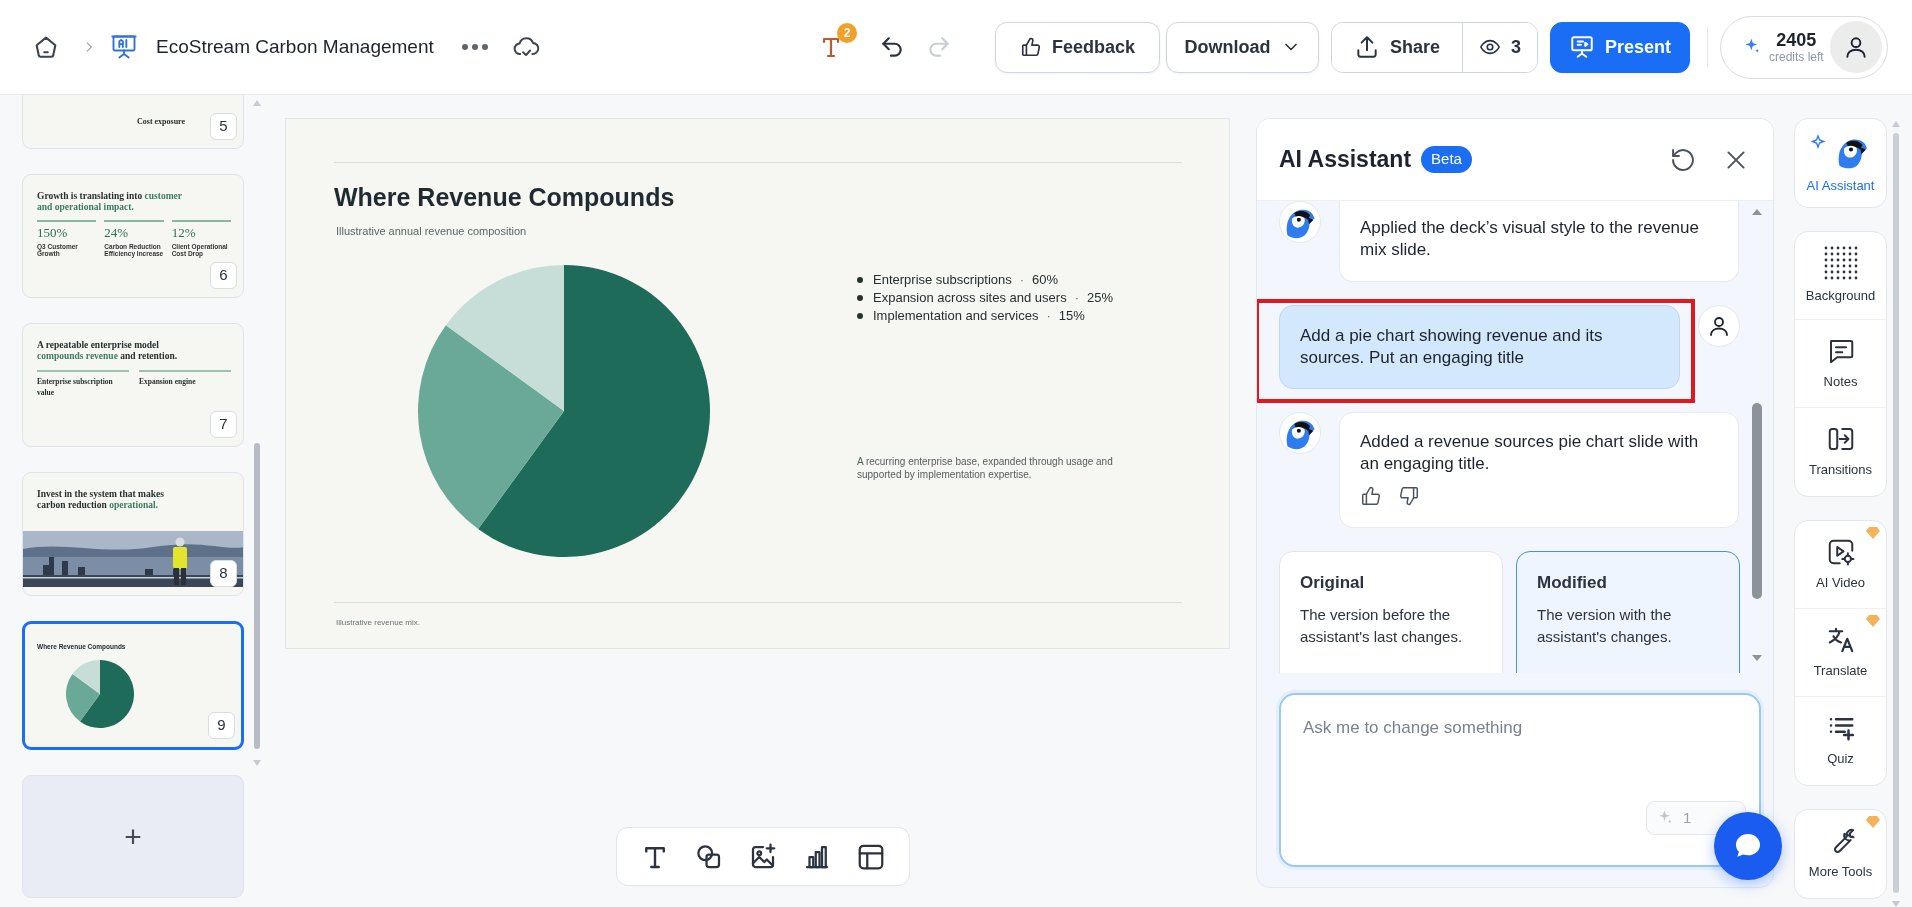 The image size is (1912, 907). What do you see at coordinates (1333, 583) in the screenshot?
I see `version-title: Original` at bounding box center [1333, 583].